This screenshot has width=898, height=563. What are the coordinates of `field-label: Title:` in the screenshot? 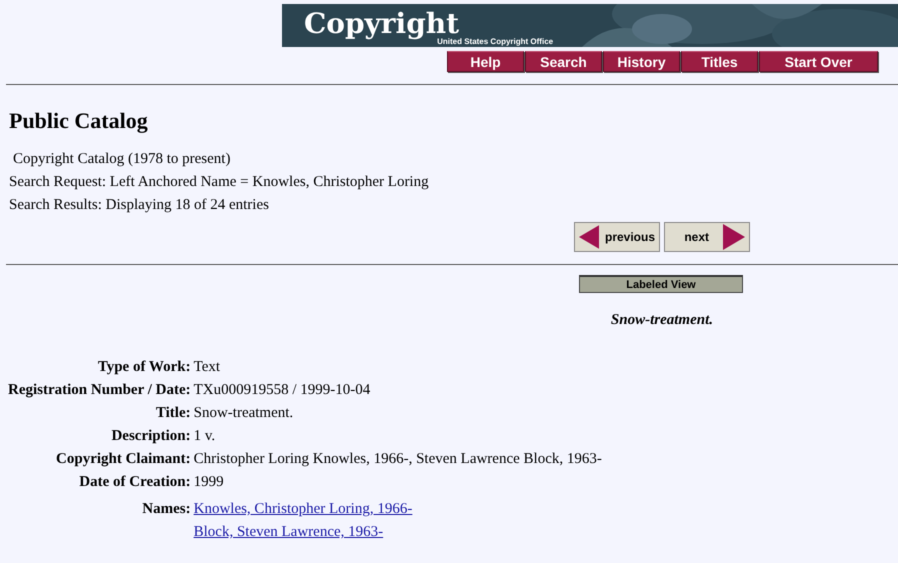 It's located at (173, 413).